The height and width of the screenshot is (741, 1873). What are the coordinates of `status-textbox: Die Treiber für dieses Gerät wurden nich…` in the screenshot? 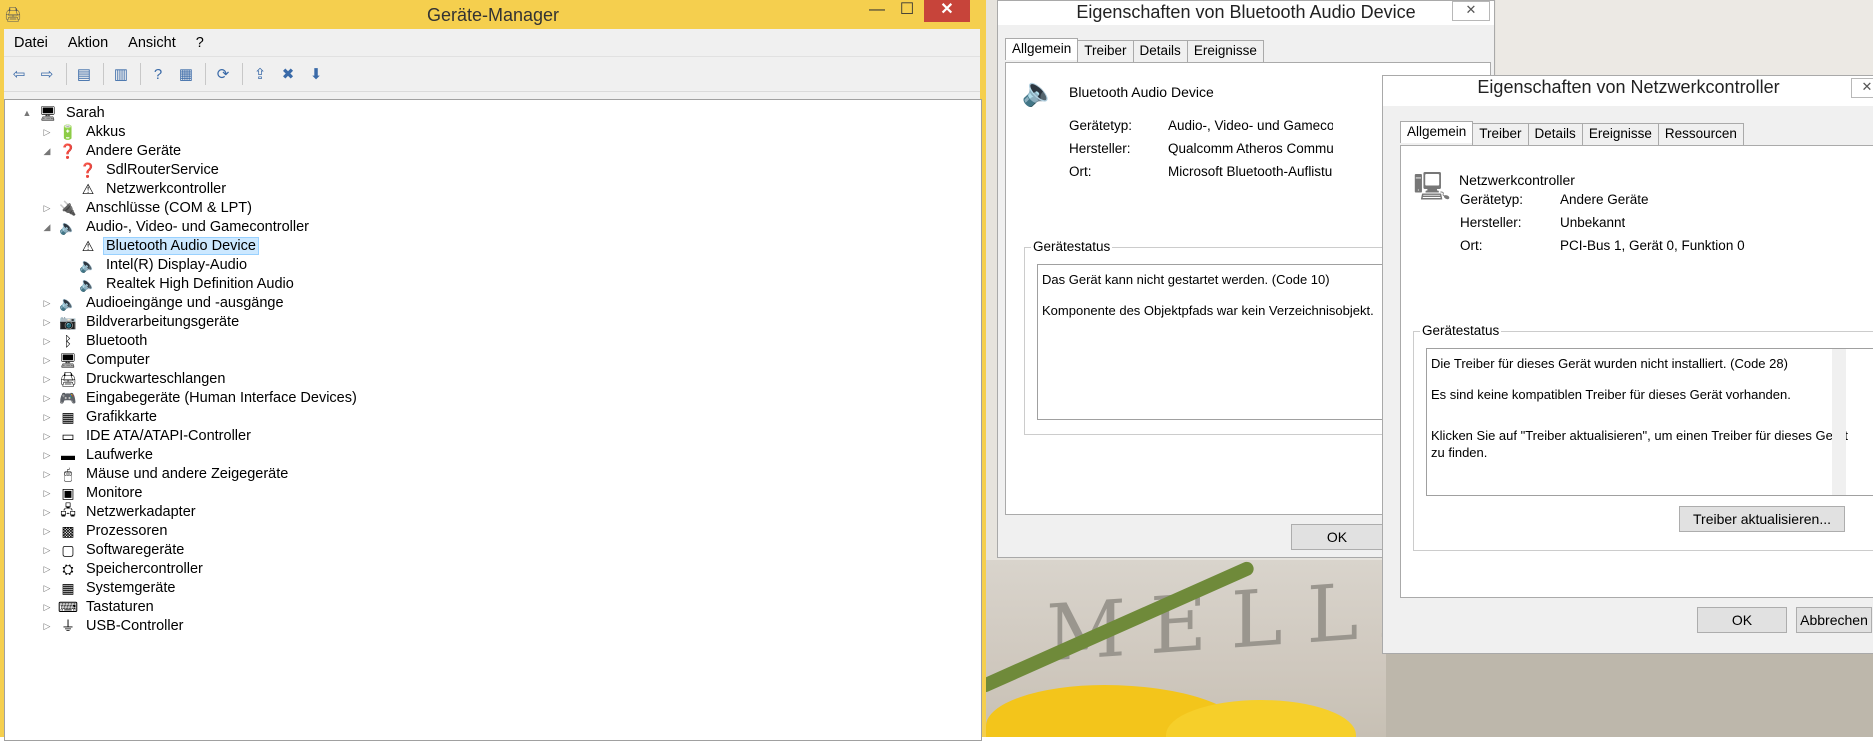 It's located at (1649, 422).